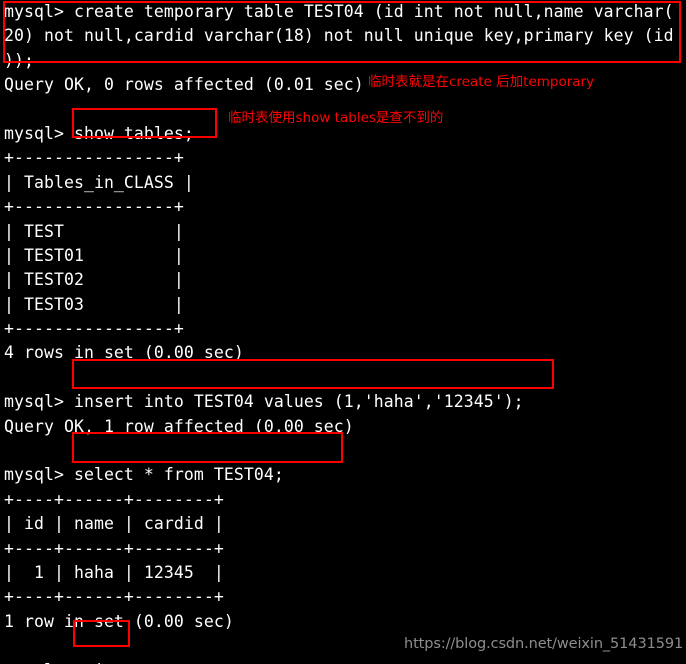  What do you see at coordinates (119, 621) in the screenshot?
I see `terminal-line-rows-count: 1 row in set (0.00 sec)` at bounding box center [119, 621].